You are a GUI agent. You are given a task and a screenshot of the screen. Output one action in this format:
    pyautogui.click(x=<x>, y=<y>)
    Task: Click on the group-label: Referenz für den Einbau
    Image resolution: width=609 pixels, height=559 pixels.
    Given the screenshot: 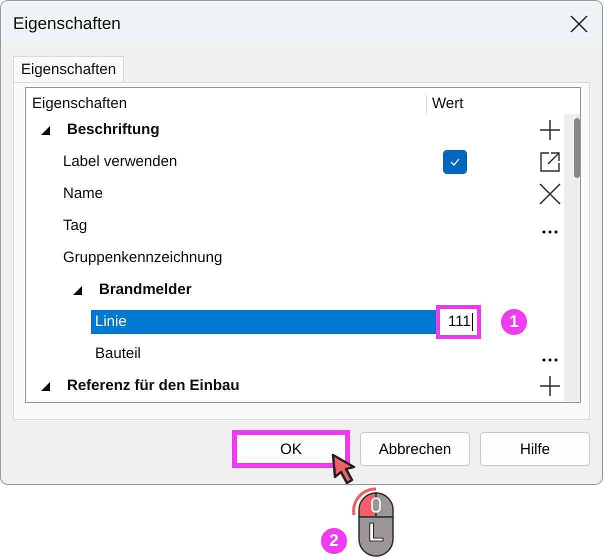 What is the action you would take?
    pyautogui.click(x=249, y=386)
    